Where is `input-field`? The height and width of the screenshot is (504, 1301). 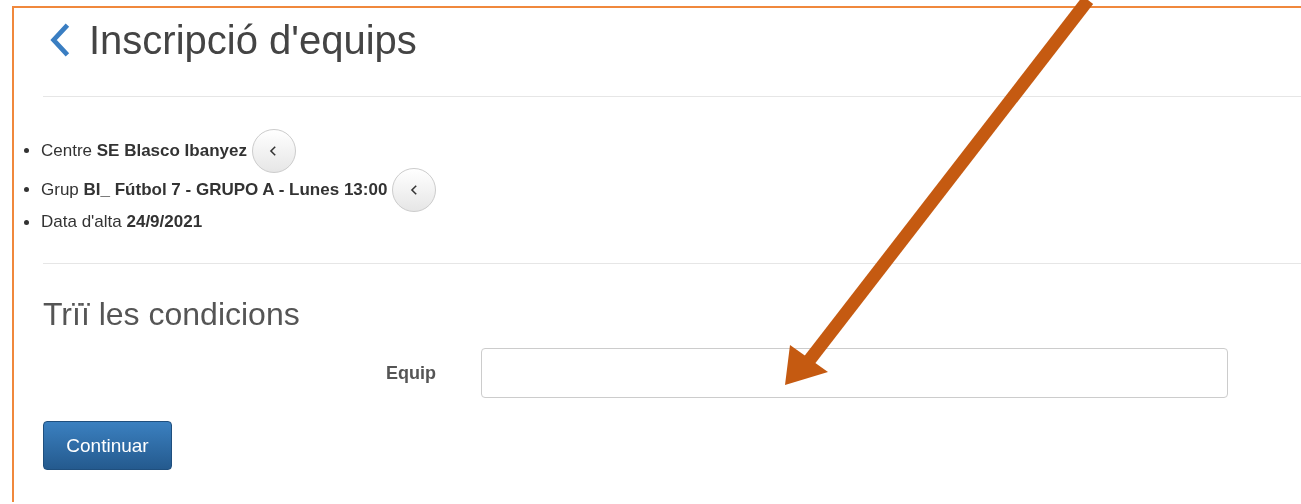
input-field is located at coordinates (854, 373).